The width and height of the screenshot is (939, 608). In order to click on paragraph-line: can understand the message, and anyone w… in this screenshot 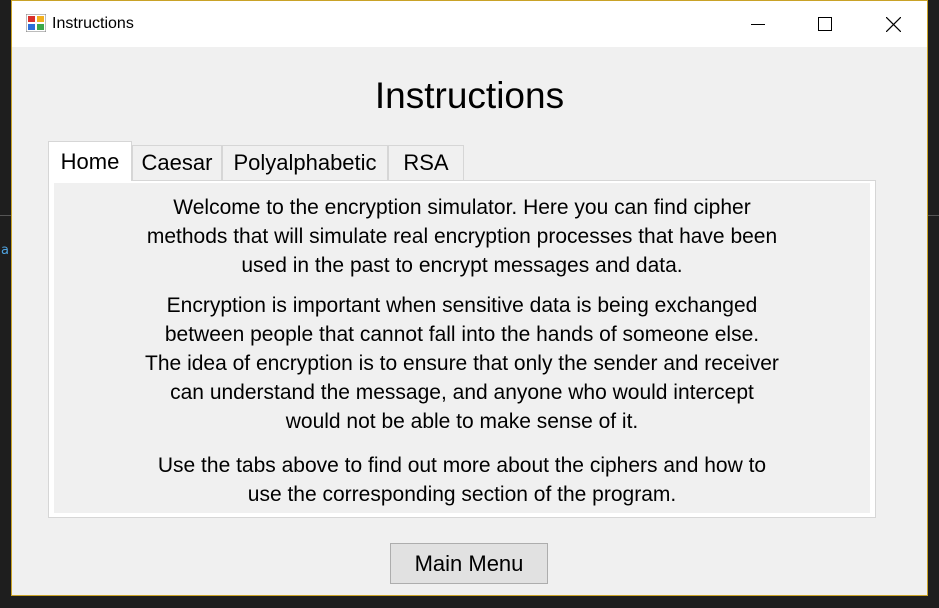, I will do `click(462, 392)`.